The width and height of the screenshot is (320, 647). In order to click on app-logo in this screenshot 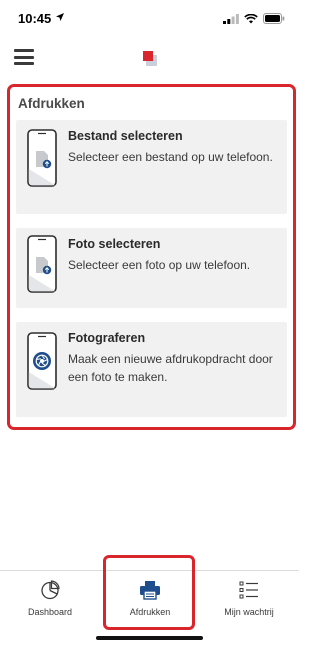, I will do `click(150, 58)`.